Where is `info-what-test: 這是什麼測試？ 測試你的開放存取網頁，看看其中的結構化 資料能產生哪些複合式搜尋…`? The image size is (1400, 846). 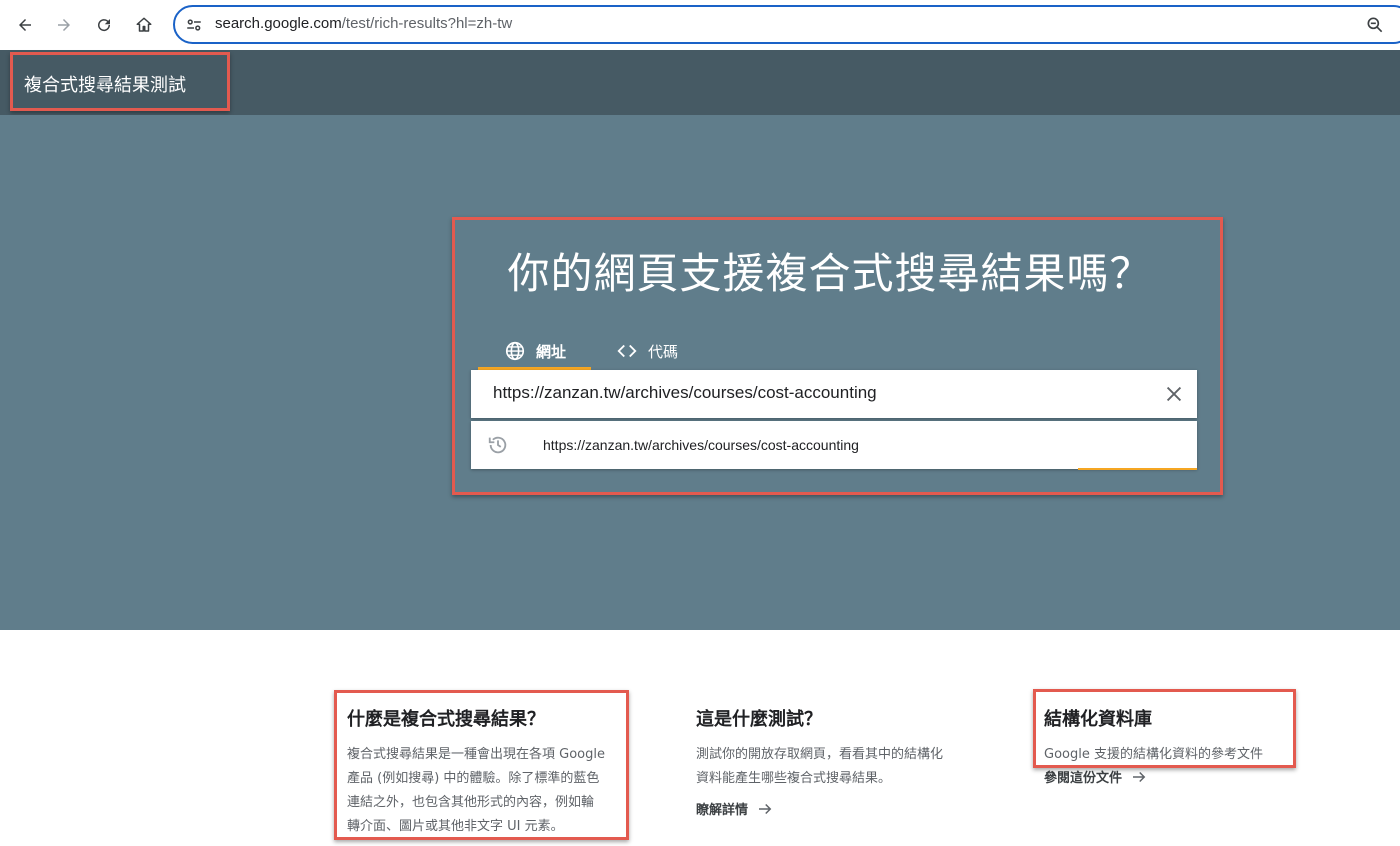 info-what-test: 這是什麼測試？ 測試你的開放存取網頁，看看其中的結構化 資料能產生哪些複合式搜尋… is located at coordinates (836, 761).